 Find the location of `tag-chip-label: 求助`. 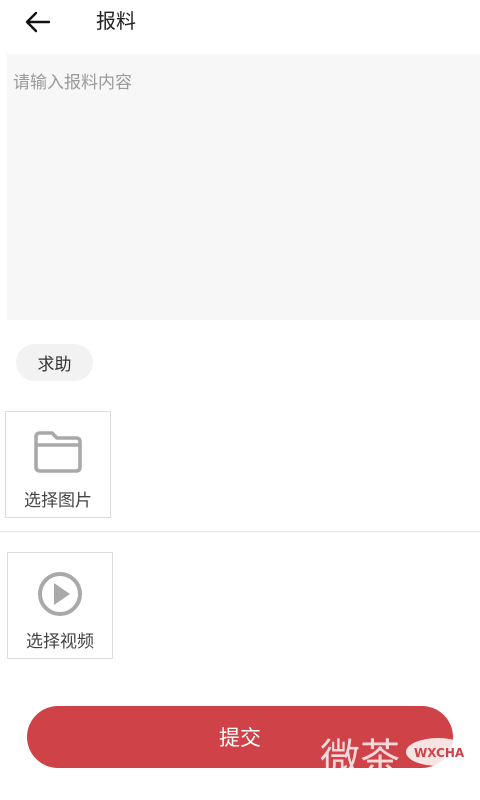

tag-chip-label: 求助 is located at coordinates (54, 365).